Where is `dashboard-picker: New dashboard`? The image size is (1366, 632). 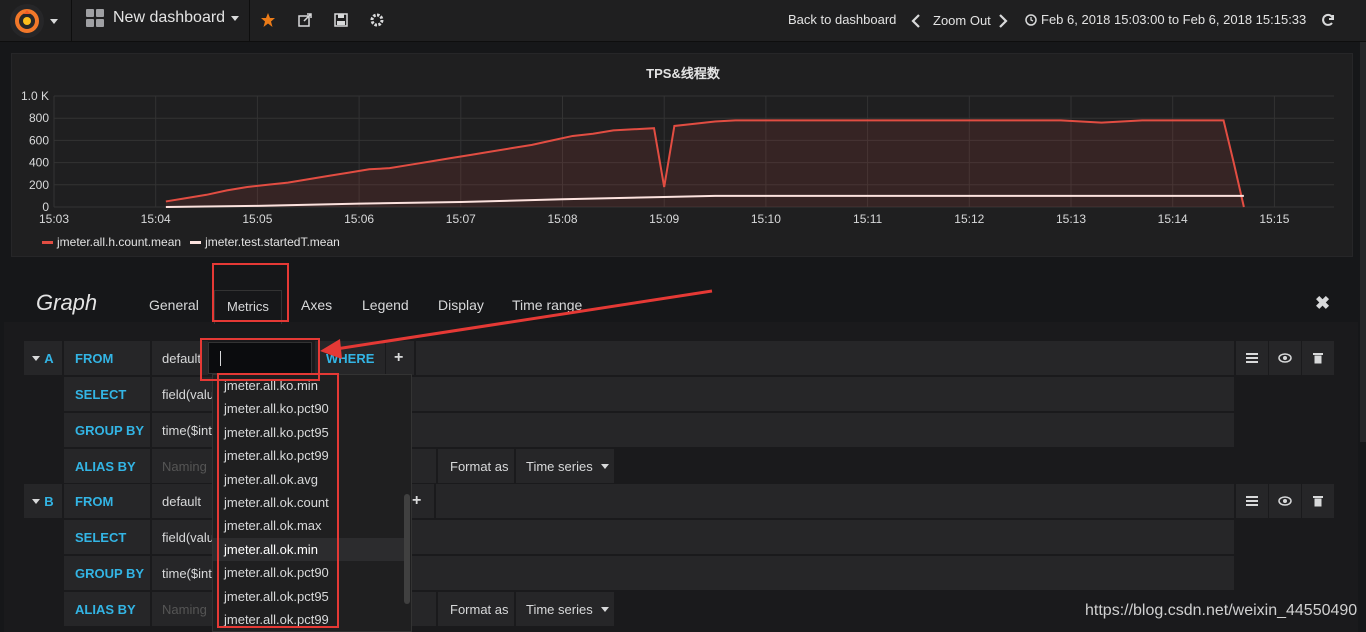
dashboard-picker: New dashboard is located at coordinates (163, 18).